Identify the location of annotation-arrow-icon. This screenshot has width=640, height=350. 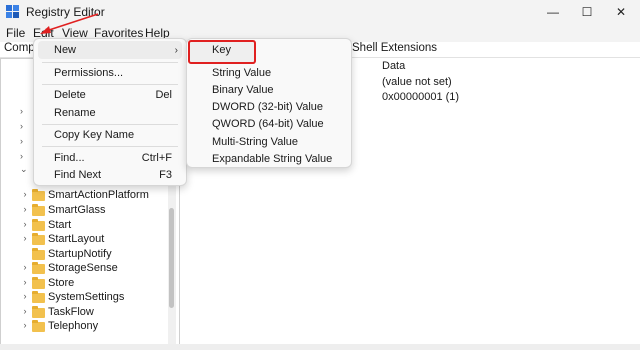
(69, 23).